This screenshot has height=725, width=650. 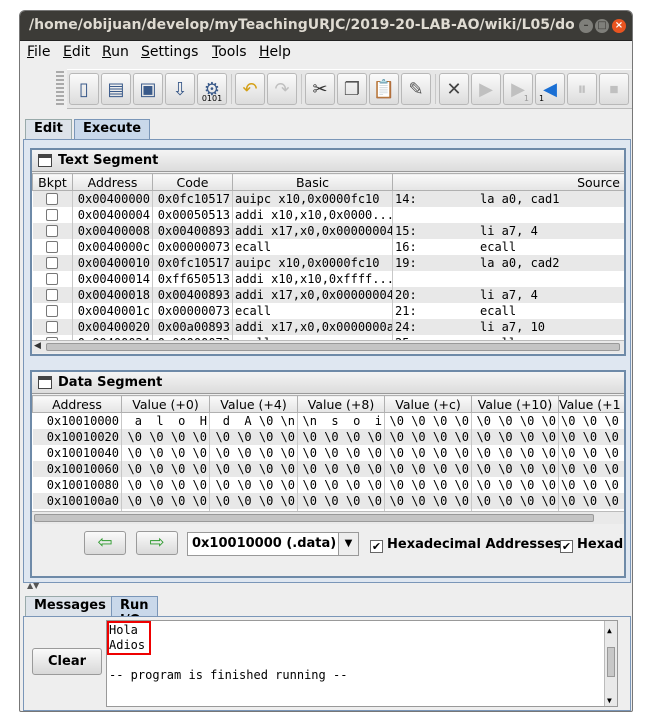 I want to click on cell-bkpt, so click(x=52, y=214).